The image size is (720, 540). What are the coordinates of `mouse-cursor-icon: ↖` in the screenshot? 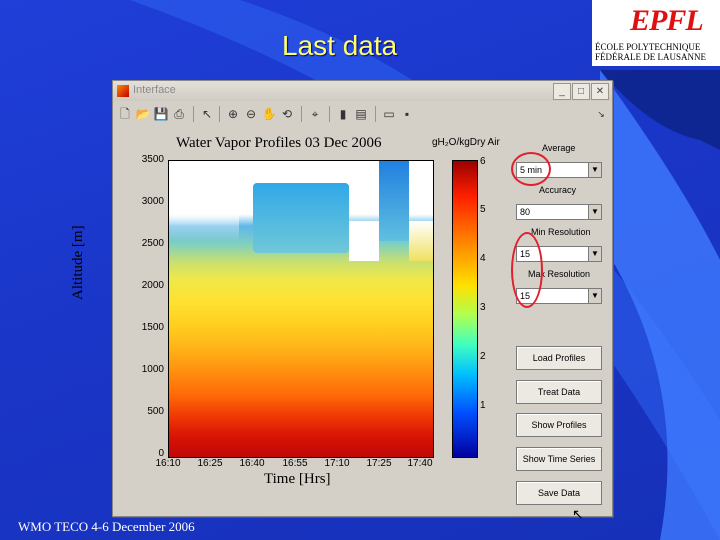 It's located at (578, 514).